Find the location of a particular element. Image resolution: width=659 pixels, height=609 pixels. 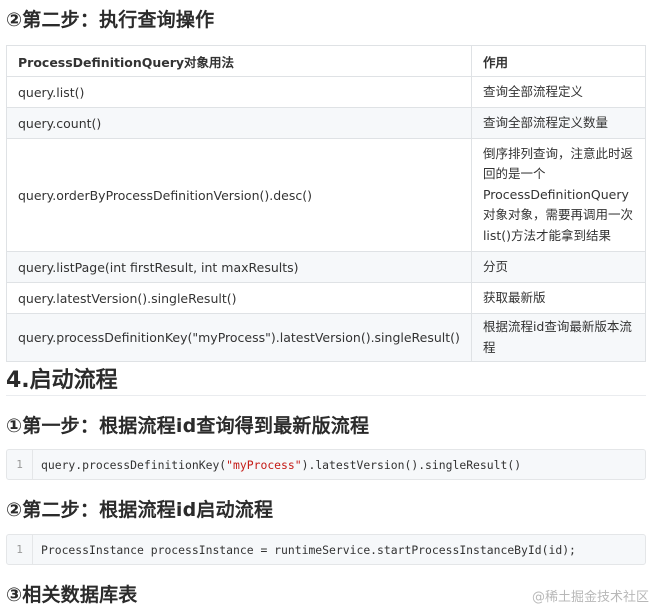

table-row: query.list() 查询全部流程定义 is located at coordinates (326, 92).